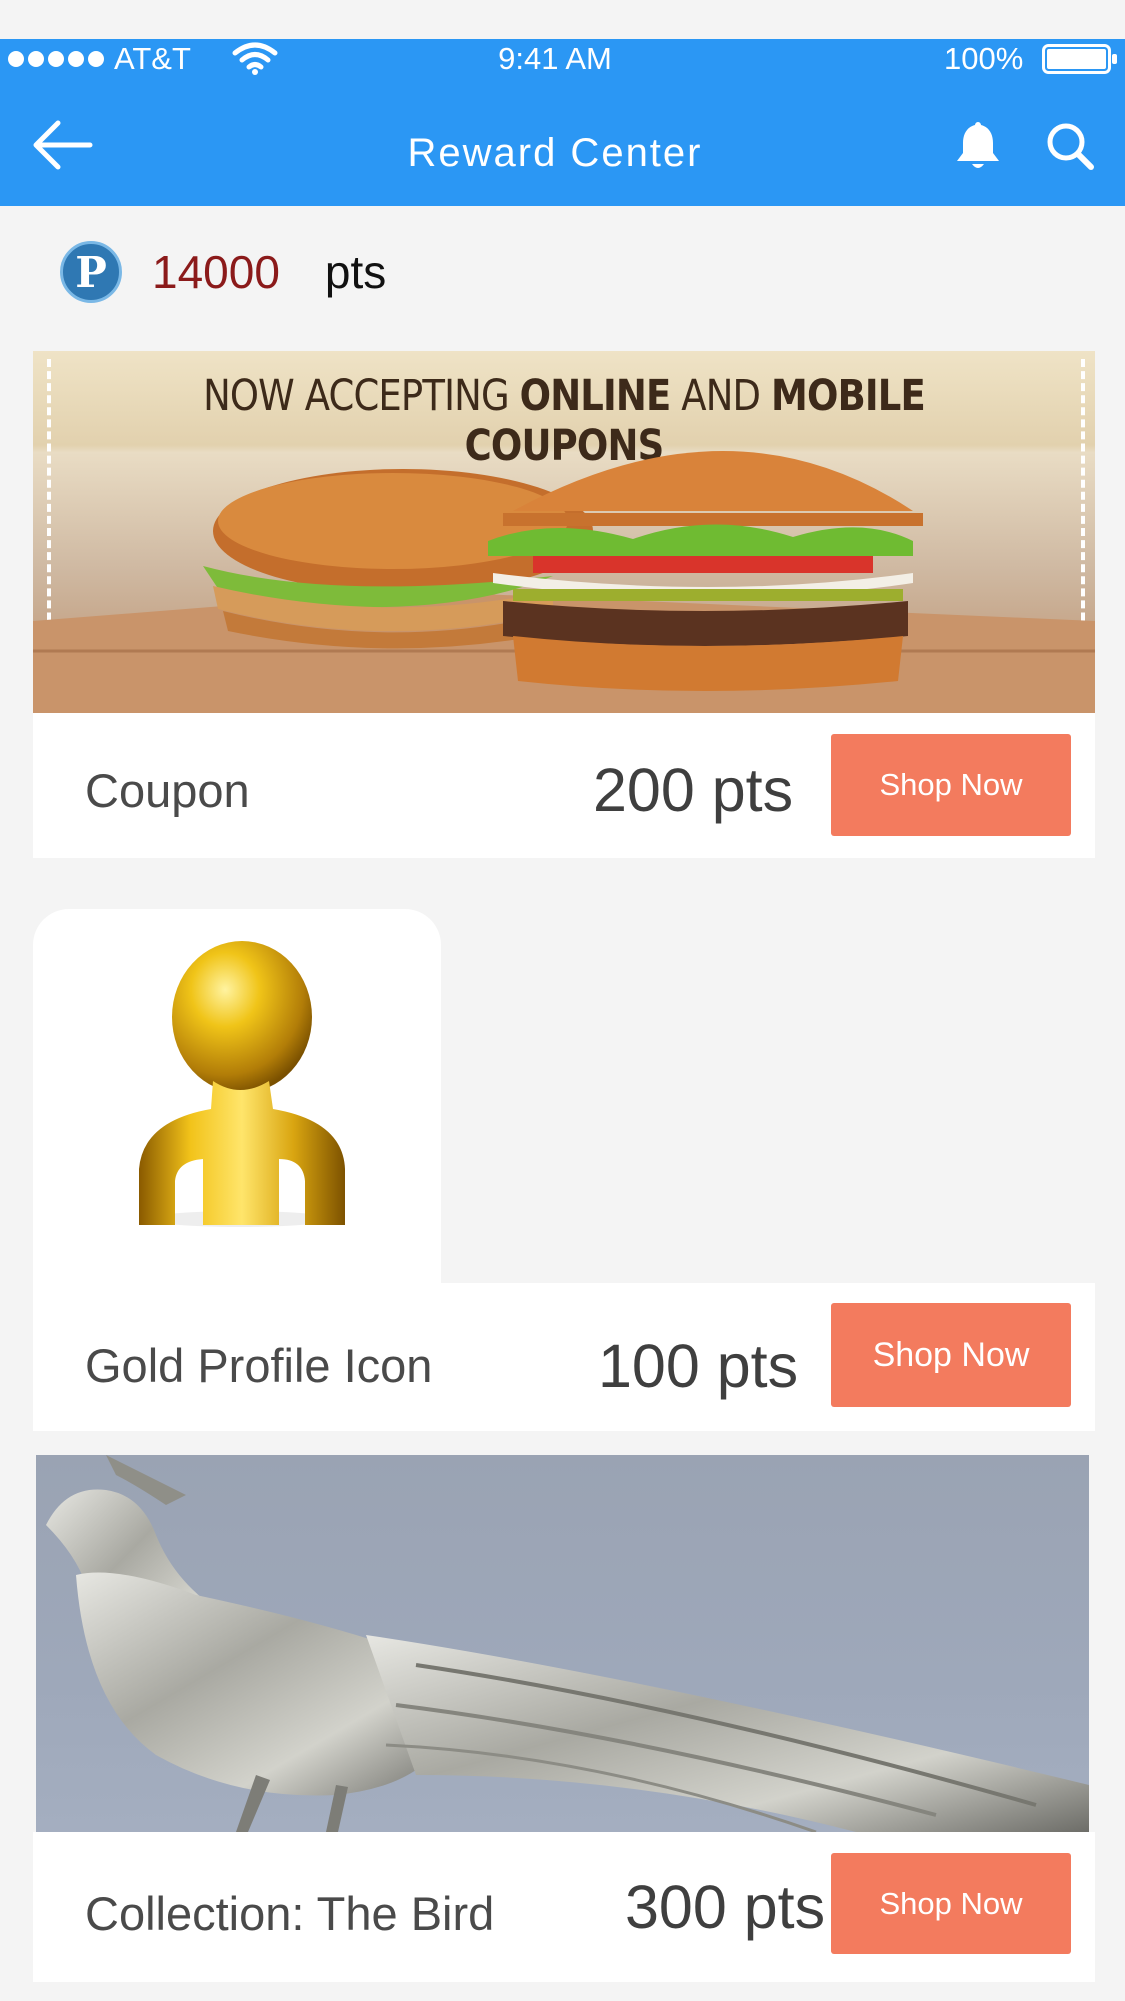  Describe the element at coordinates (564, 1357) in the screenshot. I see `reward-card-gold-profile-icon: Gold Profile Icon 100 pts Shop Now` at that location.